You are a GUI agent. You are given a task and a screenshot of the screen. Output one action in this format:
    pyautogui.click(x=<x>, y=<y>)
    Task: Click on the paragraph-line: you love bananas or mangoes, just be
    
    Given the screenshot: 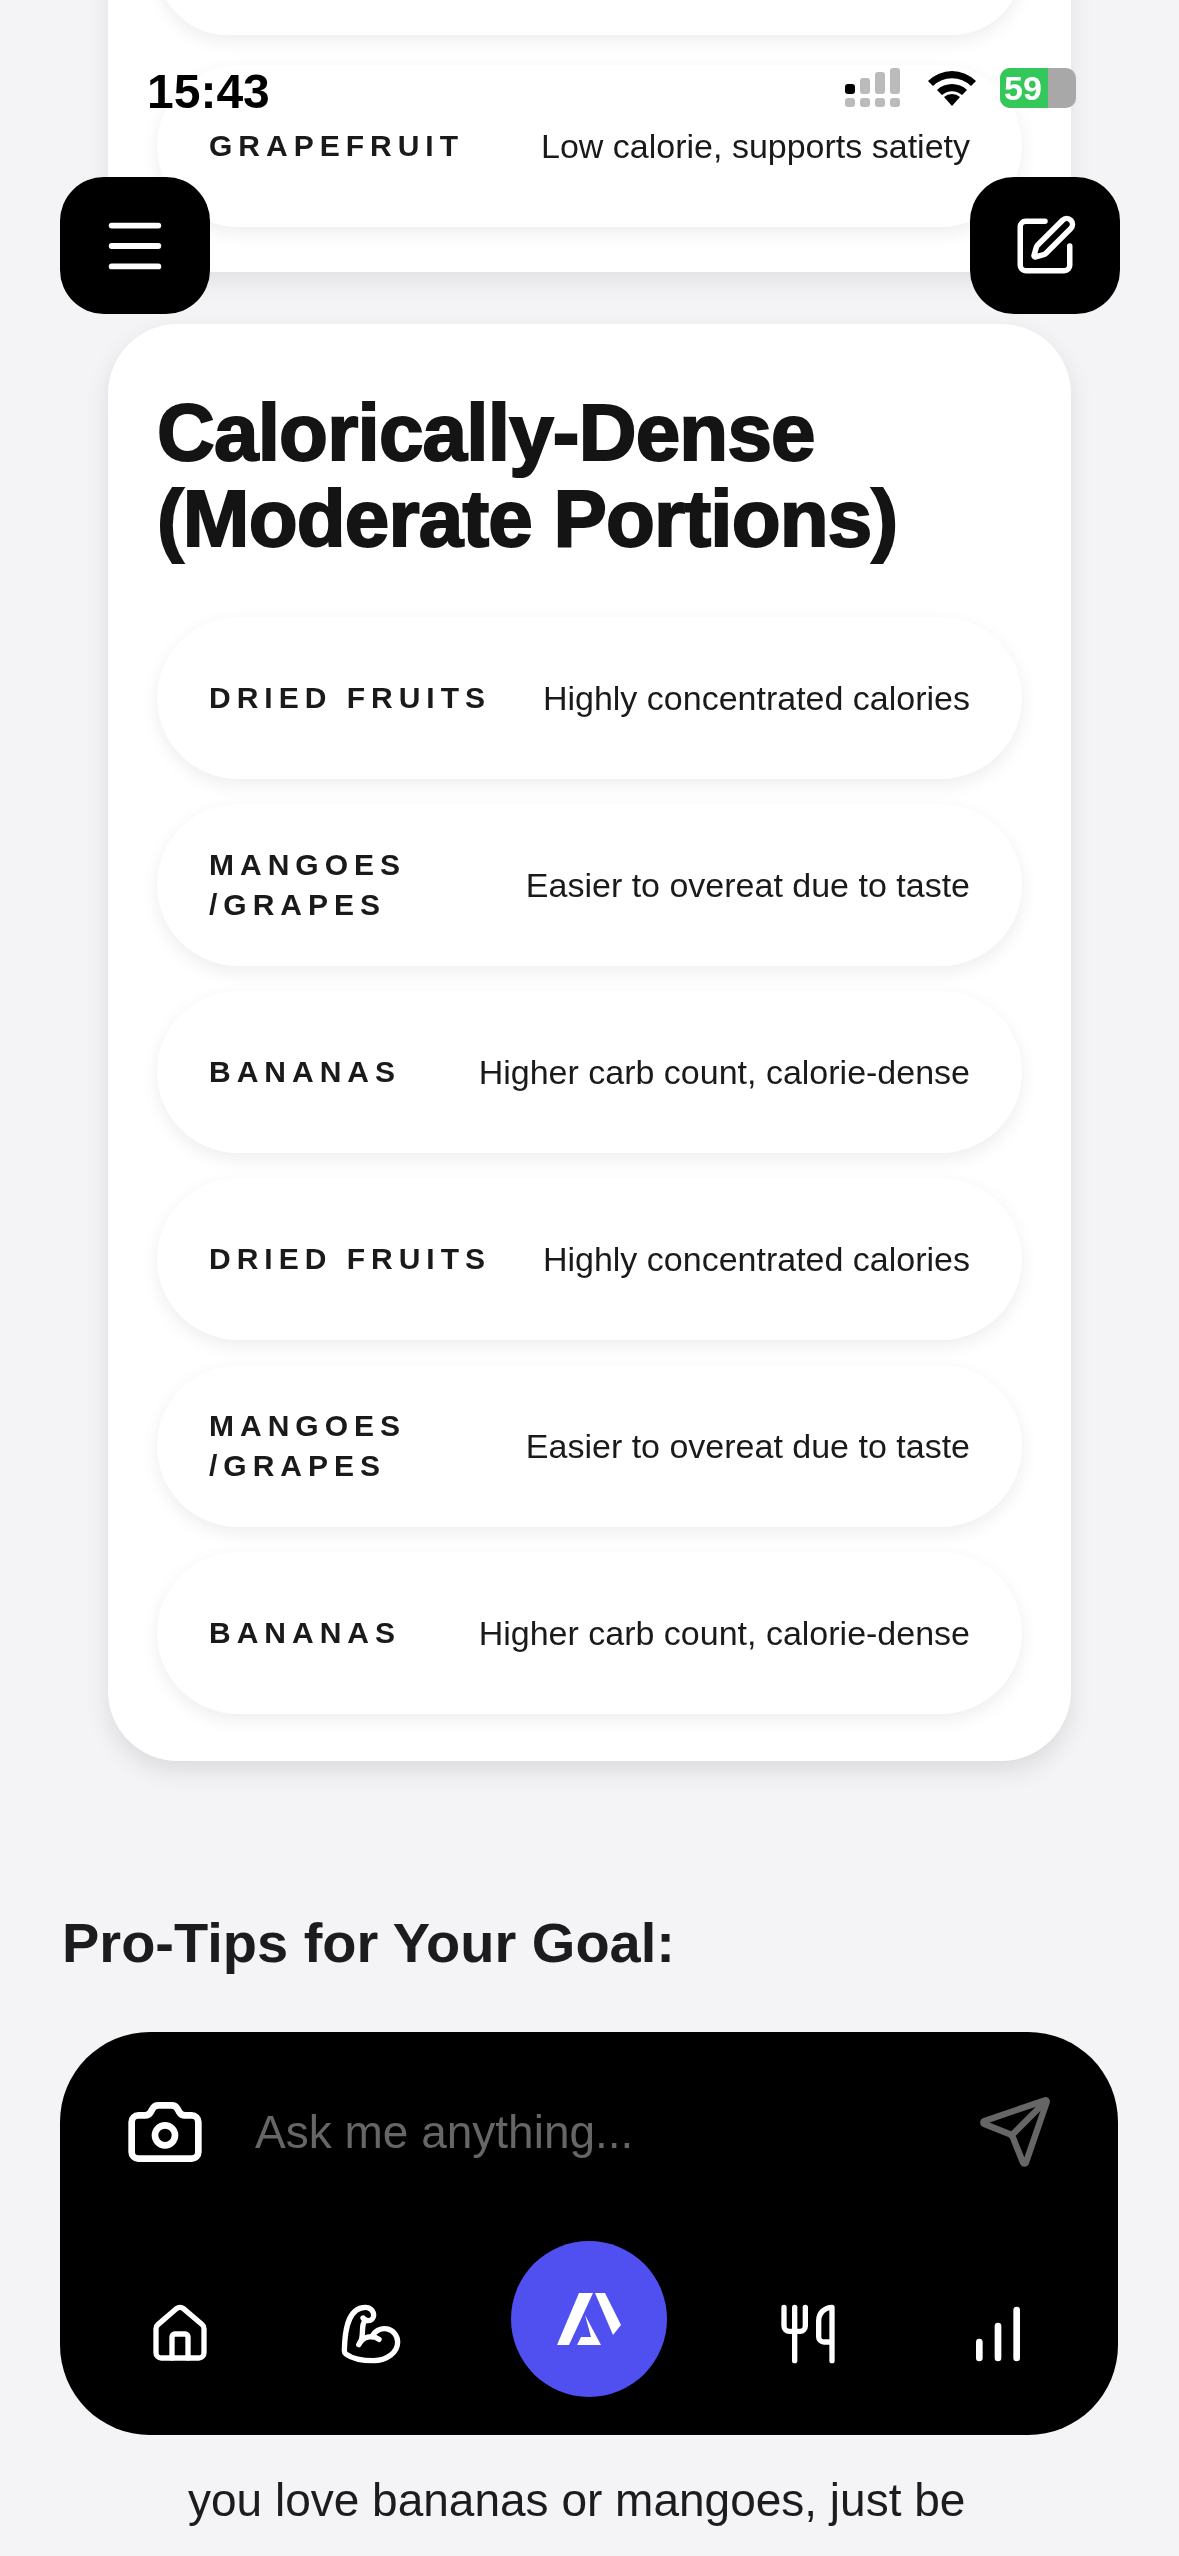 What is the action you would take?
    pyautogui.click(x=577, y=2500)
    